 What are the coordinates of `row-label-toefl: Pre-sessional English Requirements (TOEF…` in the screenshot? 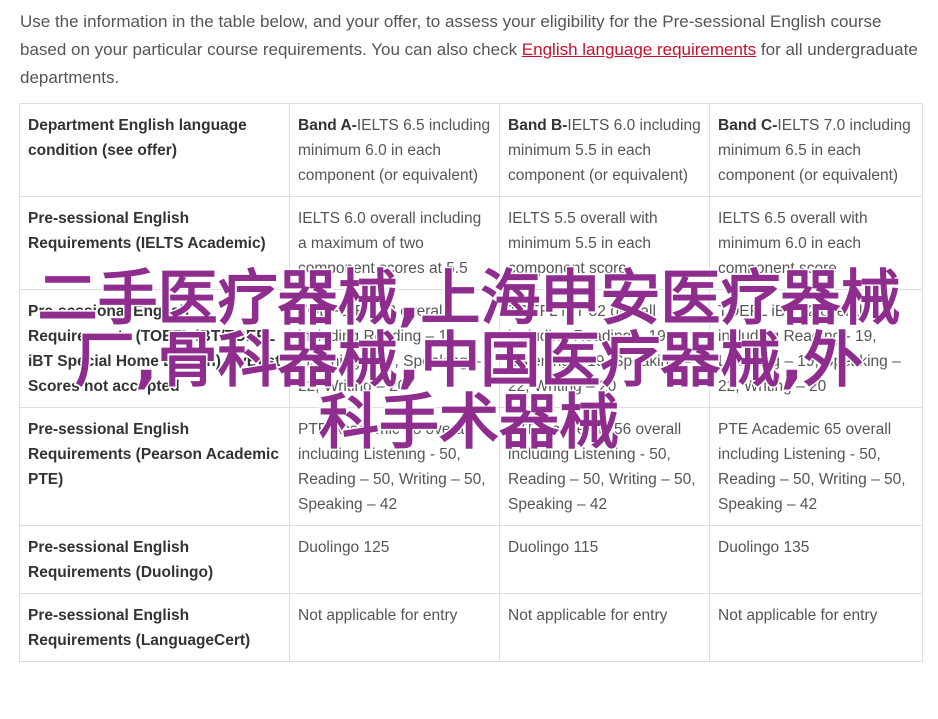 It's located at (154, 348).